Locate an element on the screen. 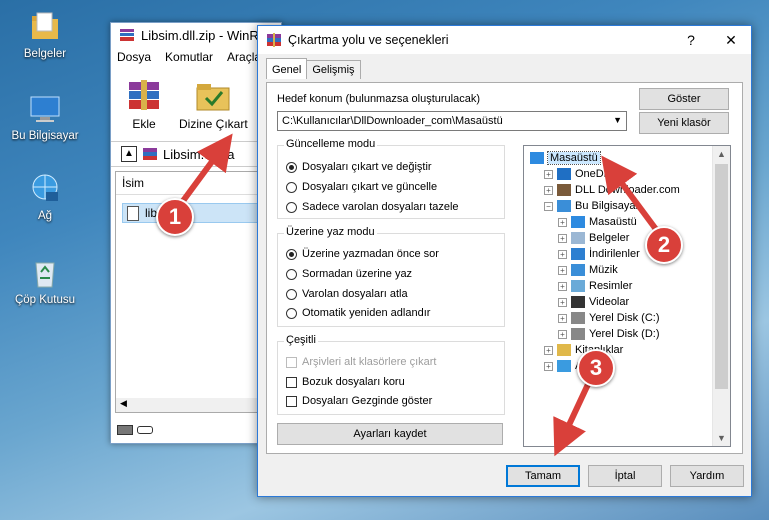 The image size is (769, 520). winrar-titlebar: Libsim.dll.zip - WinR is located at coordinates (196, 35).